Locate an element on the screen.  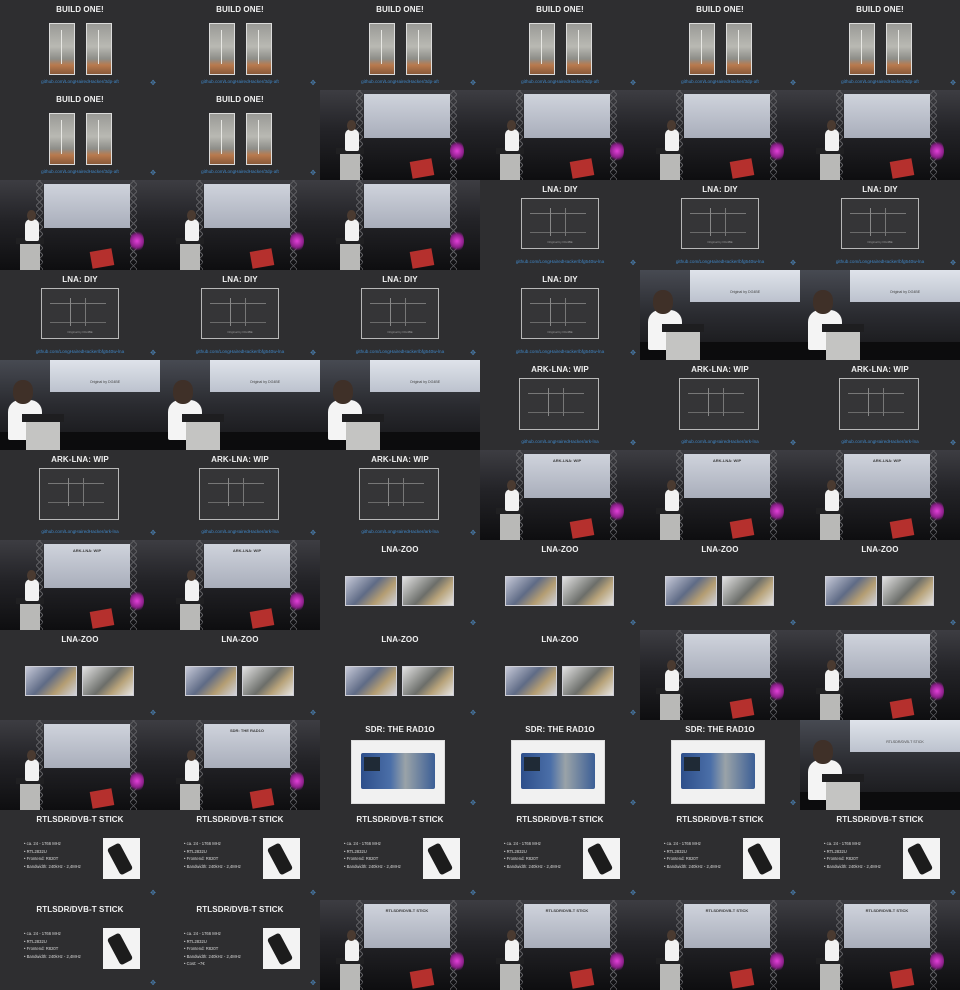
red-speaker is located at coordinates (582, 978).